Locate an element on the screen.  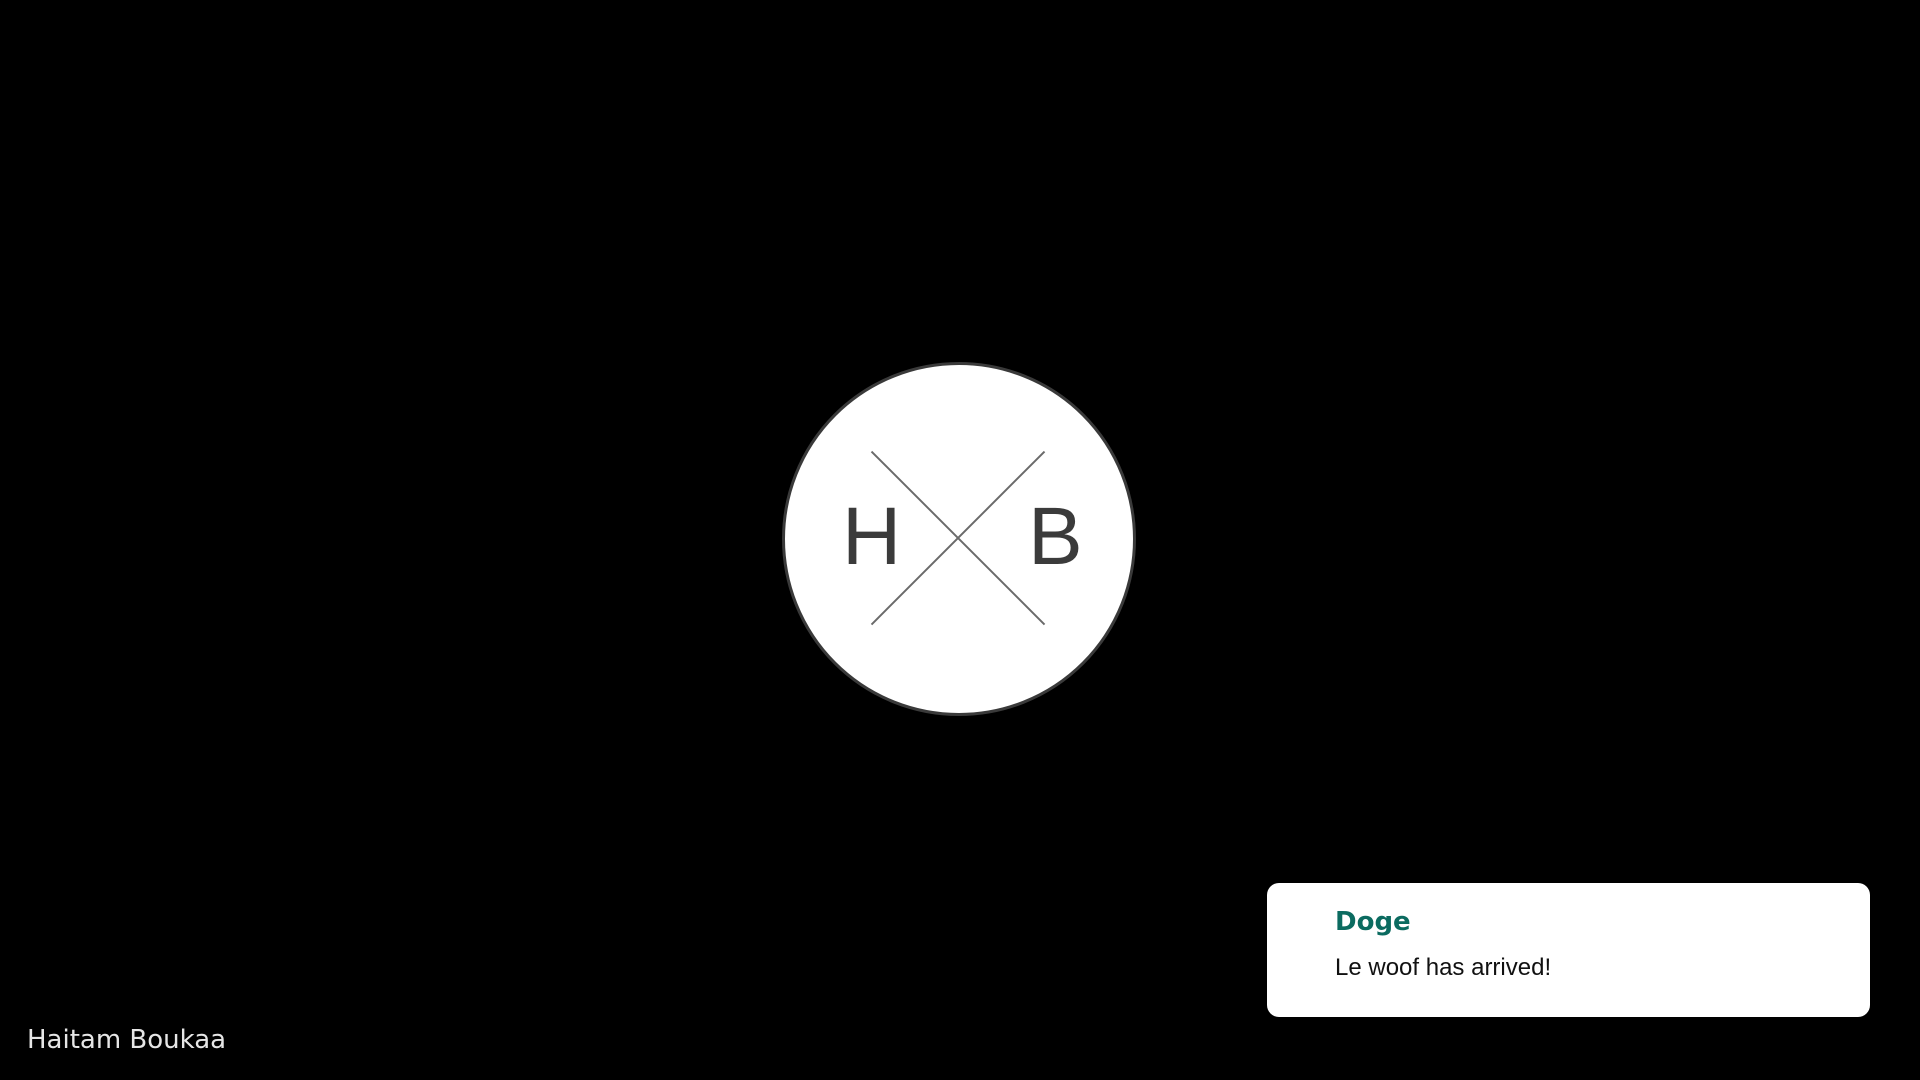
notification-toast: Doge Le woof has arrived! is located at coordinates (1568, 950).